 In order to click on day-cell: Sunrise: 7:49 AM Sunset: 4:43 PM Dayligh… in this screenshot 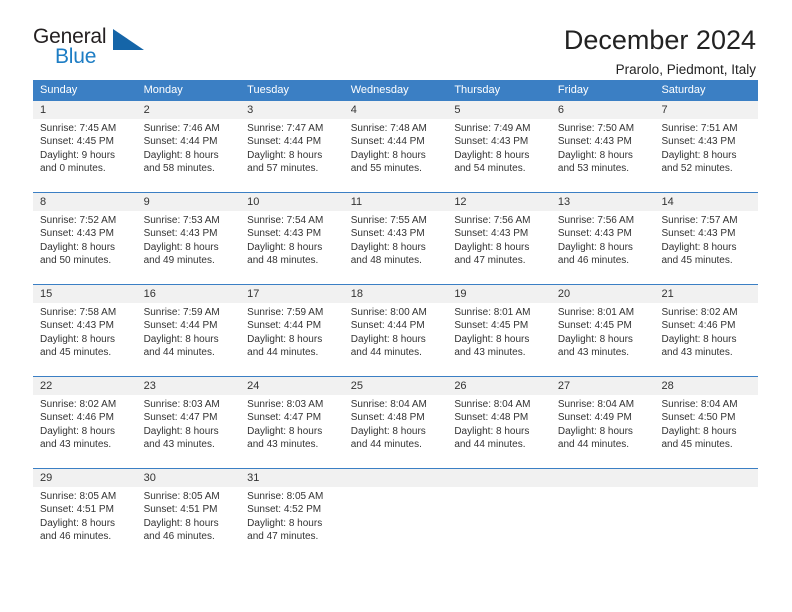, I will do `click(499, 155)`.